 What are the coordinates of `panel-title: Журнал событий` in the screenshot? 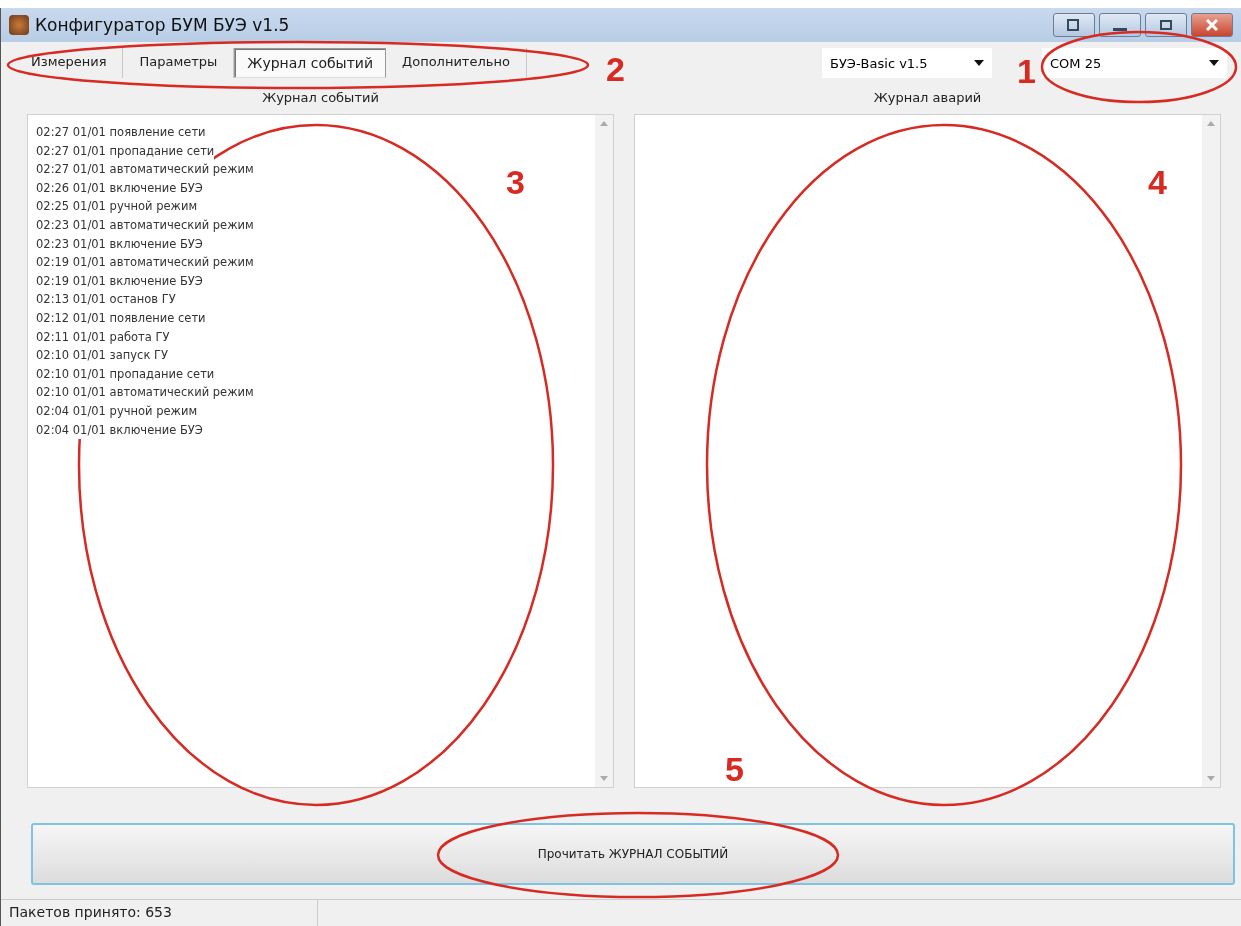 It's located at (320, 98).